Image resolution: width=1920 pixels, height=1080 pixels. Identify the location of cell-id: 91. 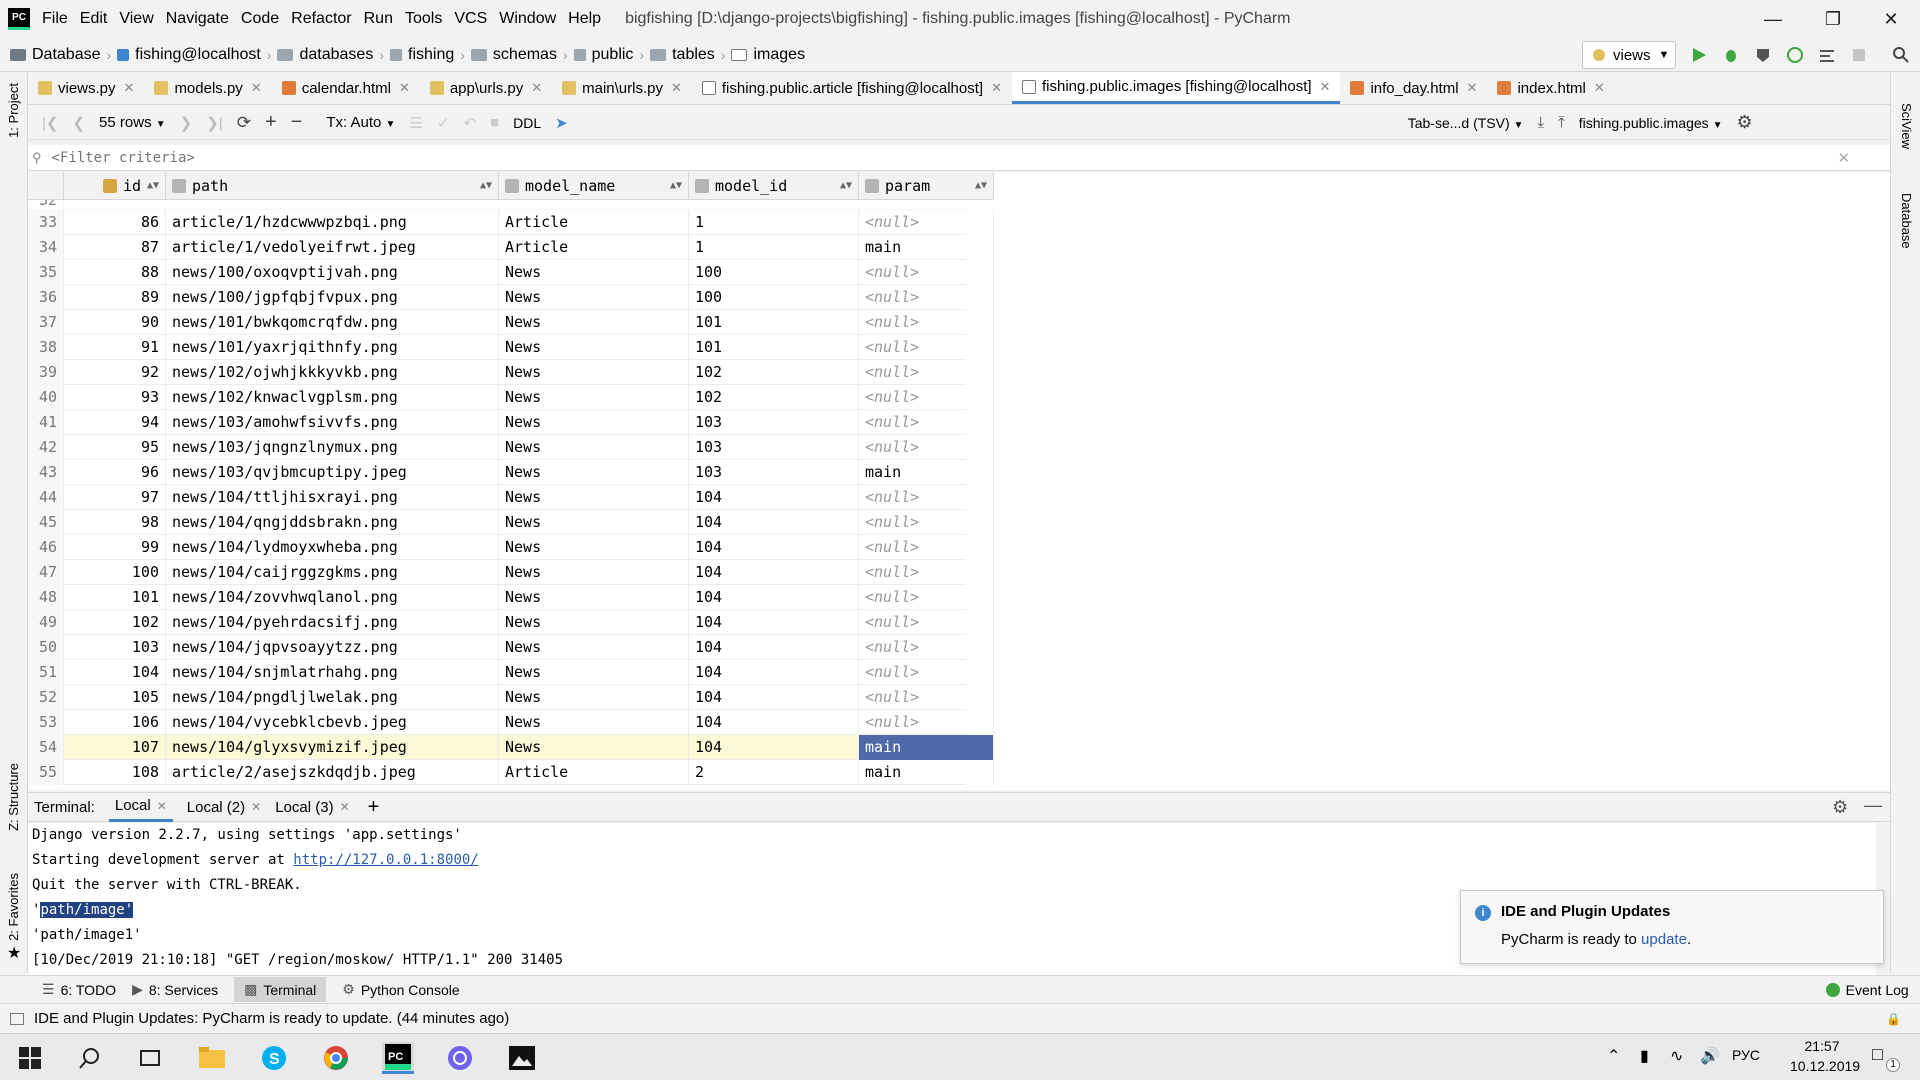
(115, 347).